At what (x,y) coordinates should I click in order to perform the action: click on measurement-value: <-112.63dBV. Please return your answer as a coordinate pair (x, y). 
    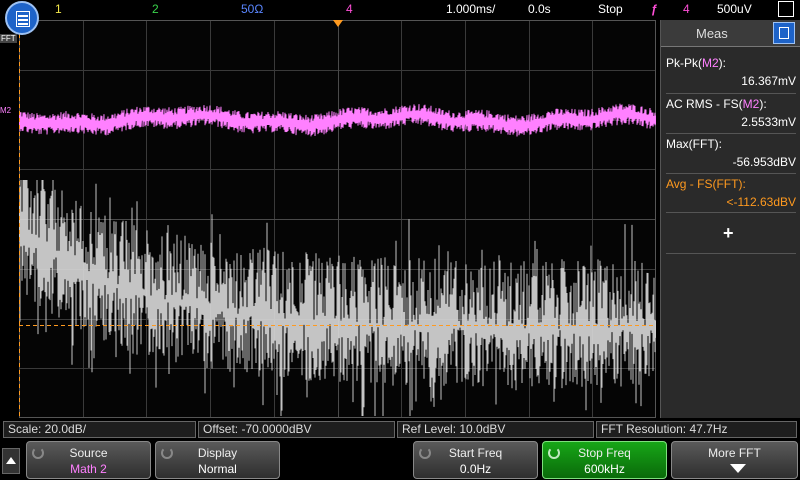
    Looking at the image, I should click on (761, 202).